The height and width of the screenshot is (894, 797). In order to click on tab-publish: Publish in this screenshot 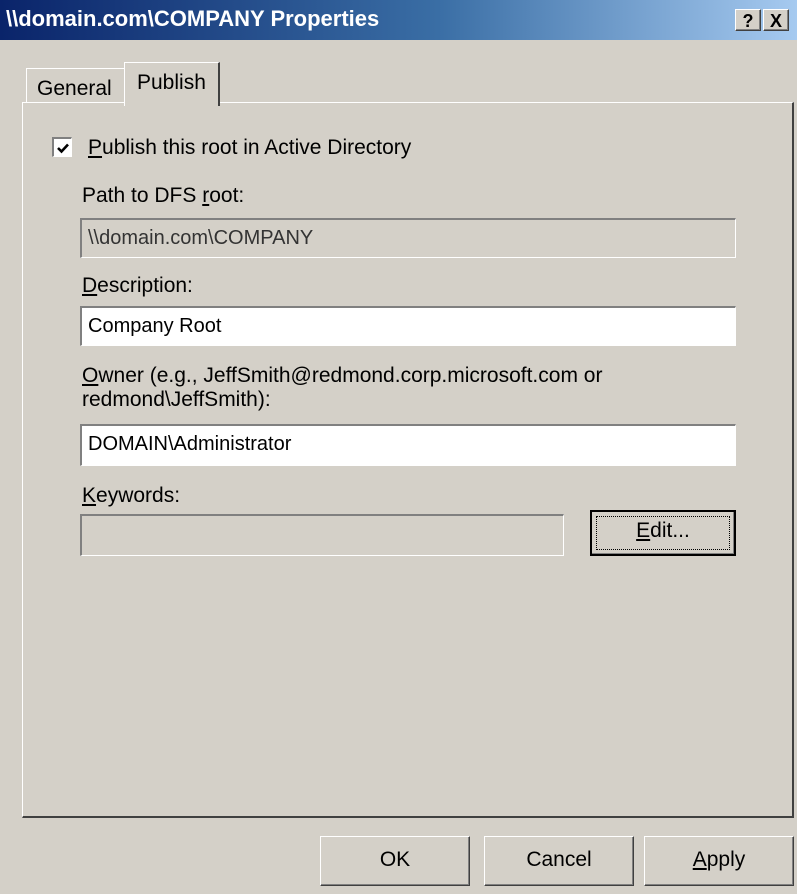, I will do `click(172, 84)`.